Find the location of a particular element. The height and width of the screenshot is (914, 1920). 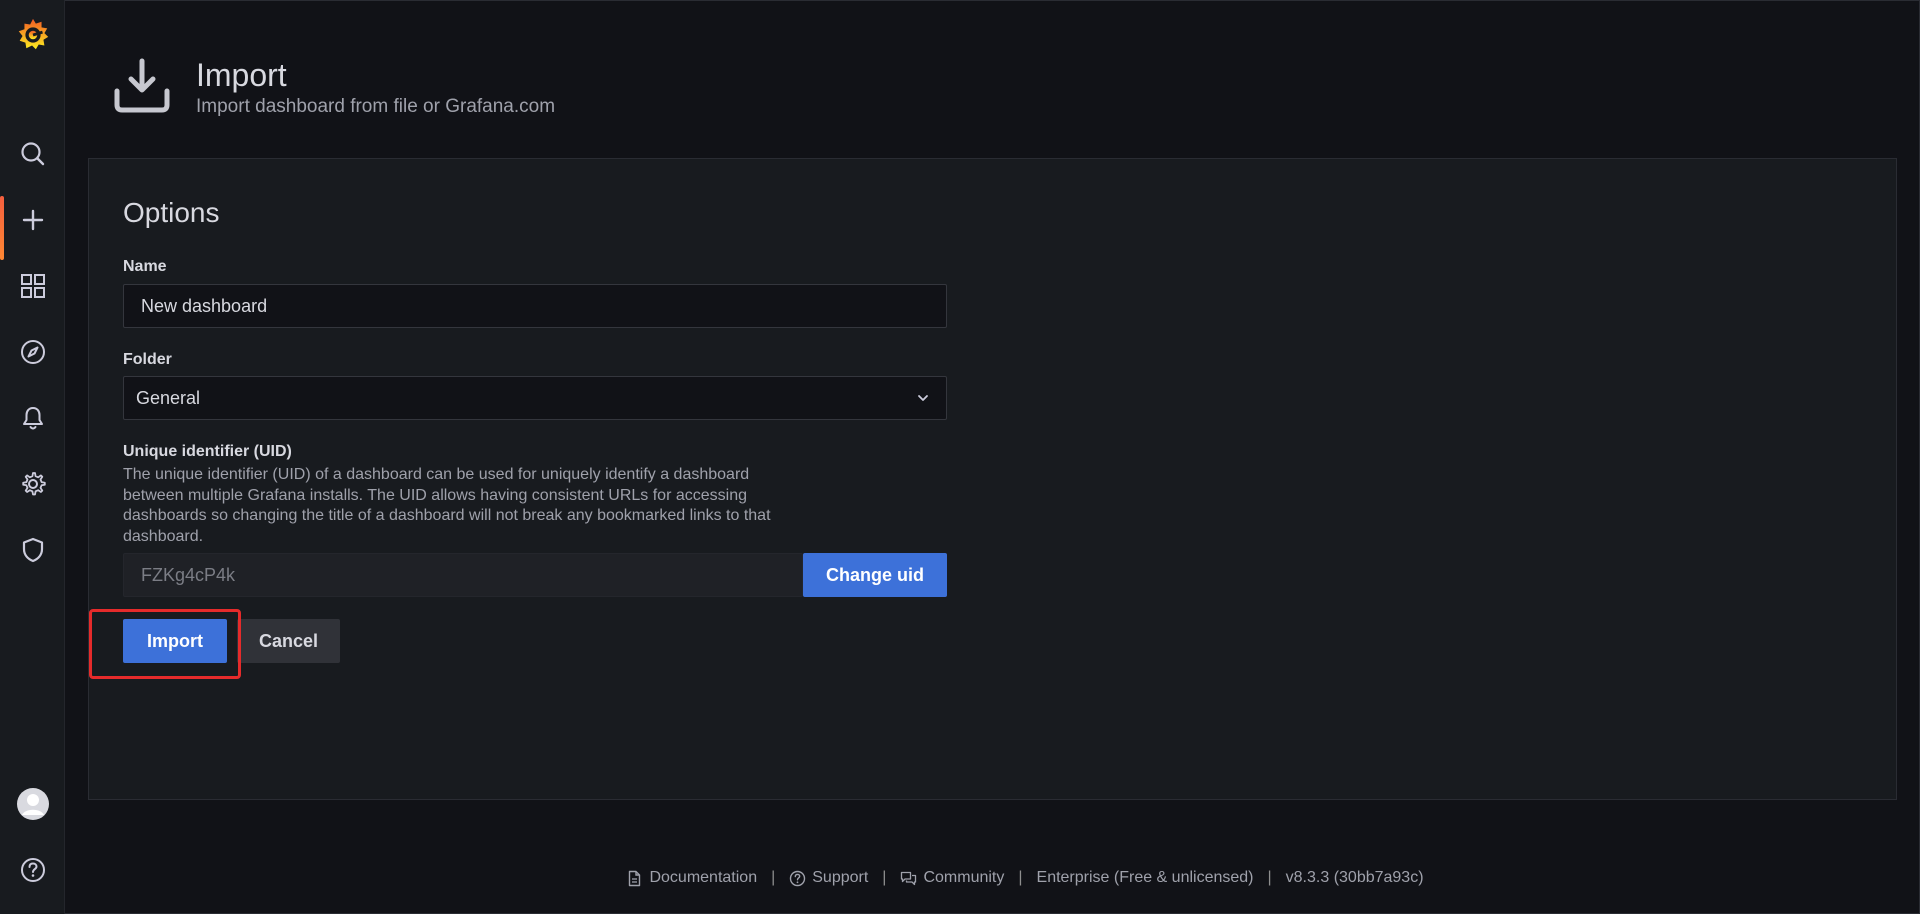

sidebar is located at coordinates (32, 457).